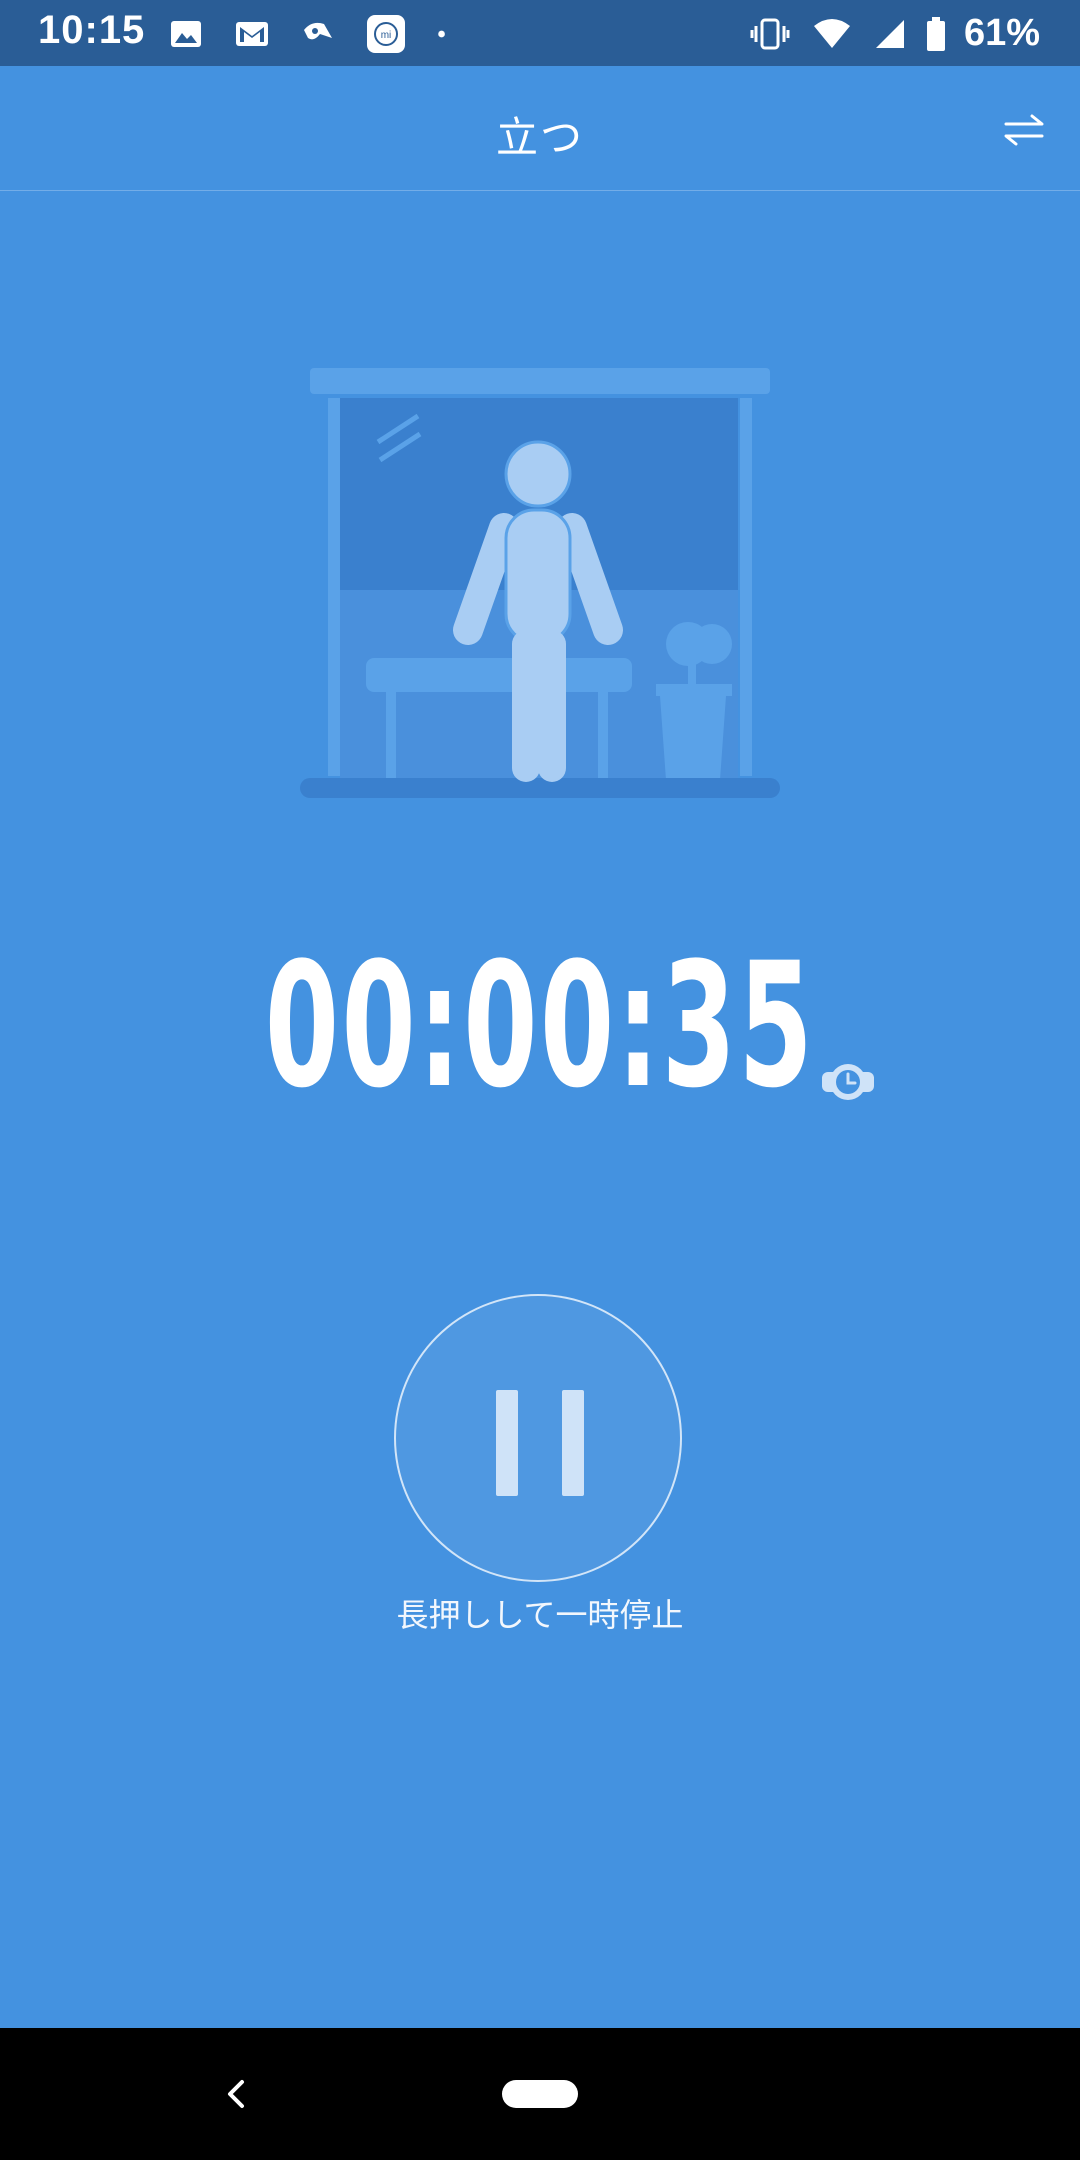 The height and width of the screenshot is (2160, 1080). What do you see at coordinates (538, 1438) in the screenshot?
I see `pause-button` at bounding box center [538, 1438].